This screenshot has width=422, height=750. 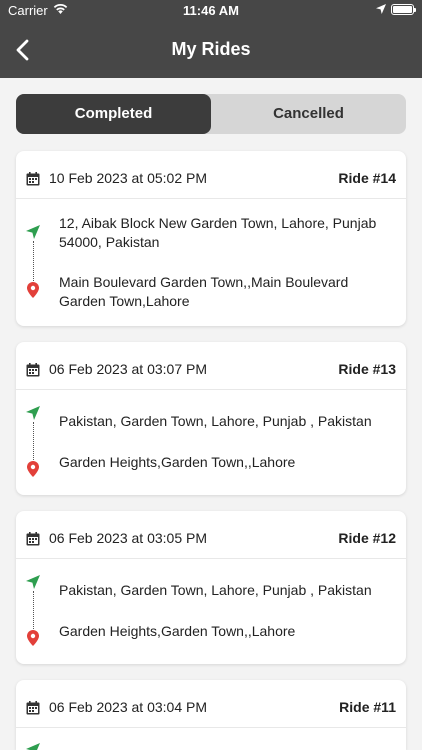 What do you see at coordinates (128, 538) in the screenshot?
I see `ride-date: 06 Feb 2023 at 03:05 PM` at bounding box center [128, 538].